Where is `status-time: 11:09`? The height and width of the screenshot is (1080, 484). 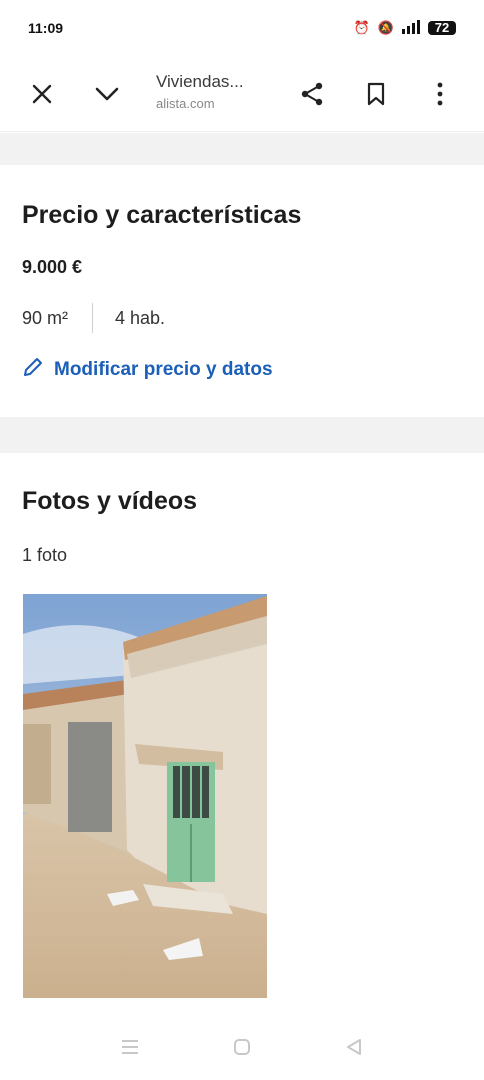
status-time: 11:09 is located at coordinates (46, 28).